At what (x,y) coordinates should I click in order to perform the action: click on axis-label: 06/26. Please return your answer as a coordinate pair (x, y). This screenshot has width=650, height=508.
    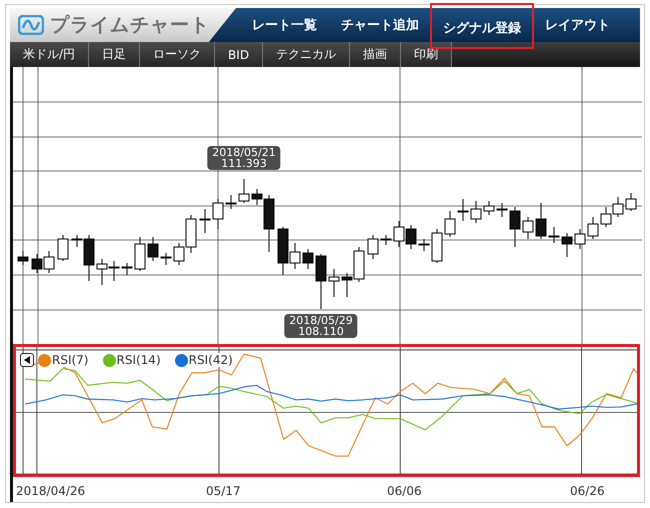
    Looking at the image, I should click on (587, 491).